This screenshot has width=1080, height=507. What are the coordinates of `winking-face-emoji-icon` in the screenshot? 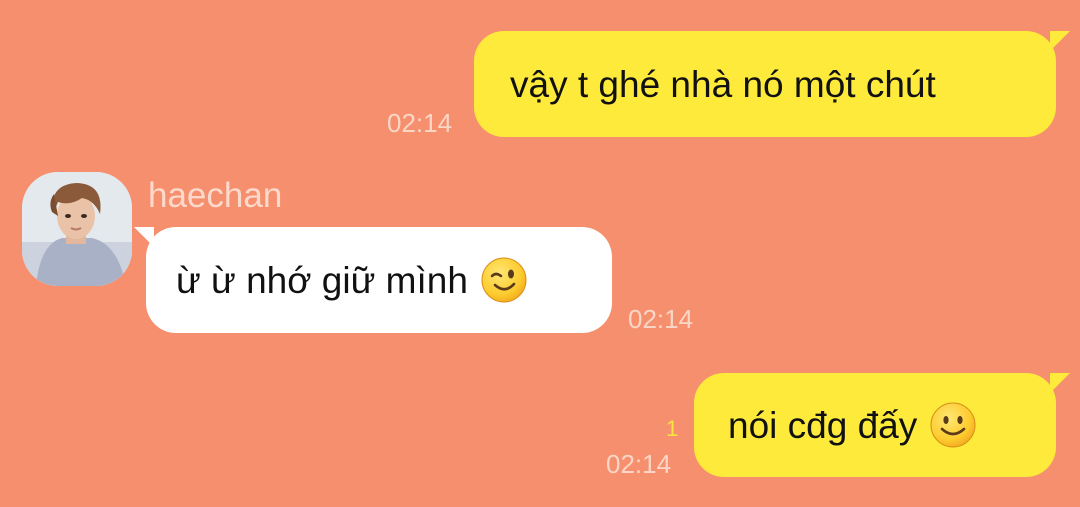 It's located at (504, 280).